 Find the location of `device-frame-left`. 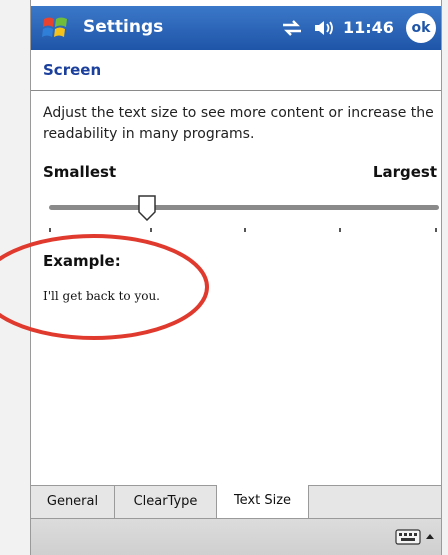

device-frame-left is located at coordinates (15, 277).